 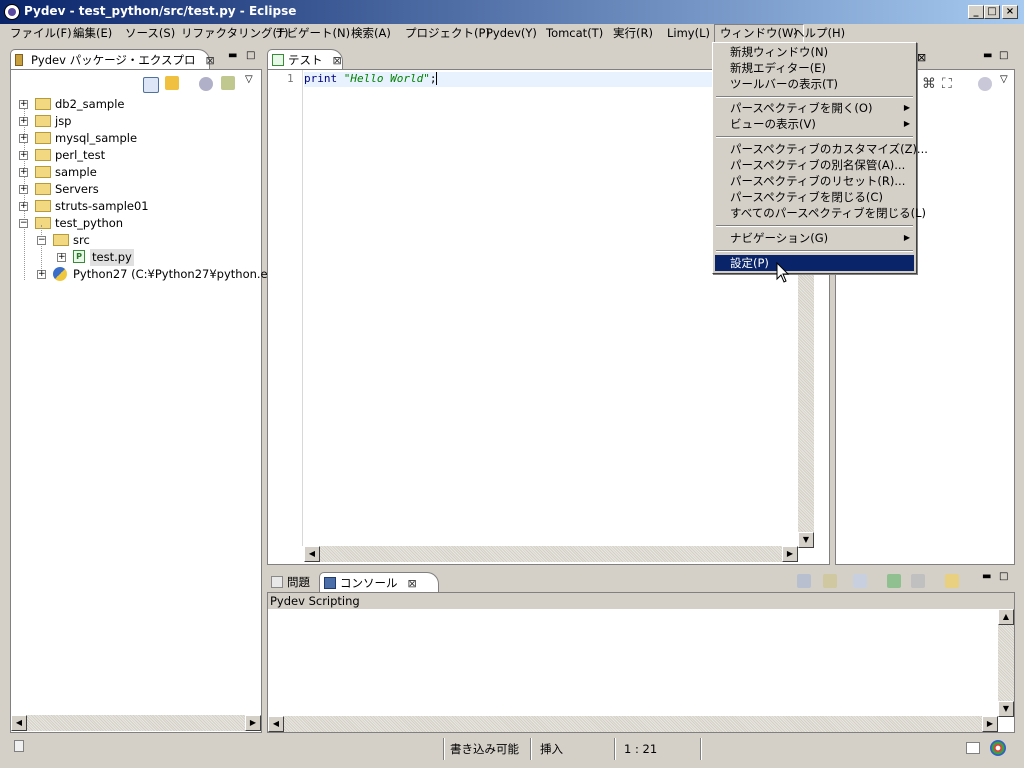 What do you see at coordinates (801, 108) in the screenshot?
I see `menu-item-label: パースペクティブを開く(O)` at bounding box center [801, 108].